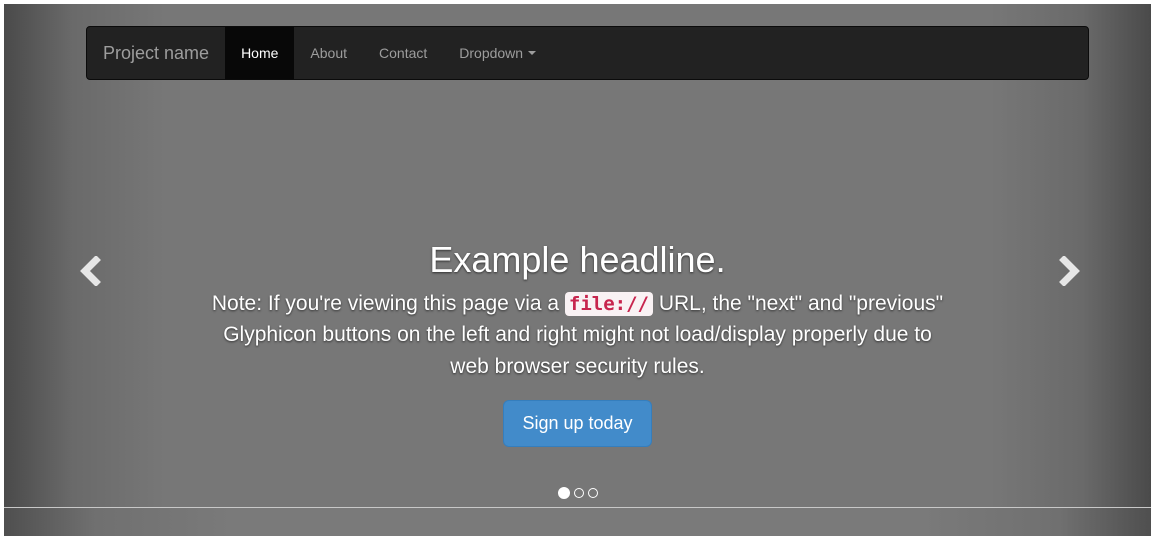 The width and height of the screenshot is (1151, 536). Describe the element at coordinates (388, 303) in the screenshot. I see `note-text-start: Note: If you're viewing this page via a` at that location.